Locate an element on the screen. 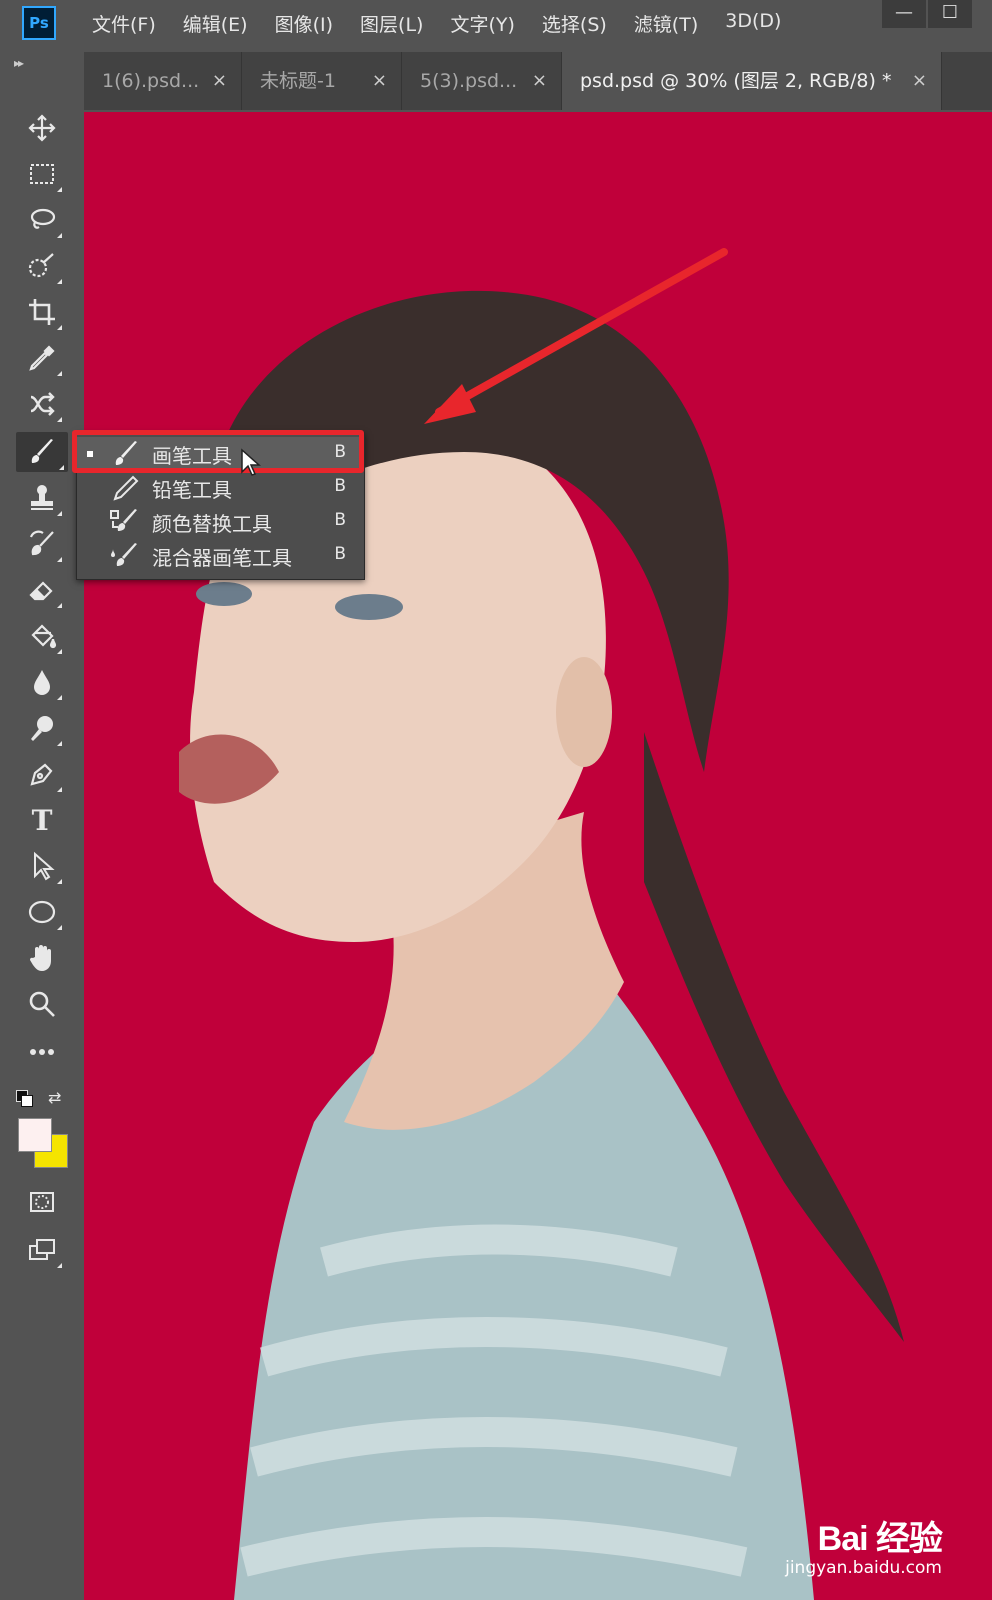 This screenshot has height=1600, width=992. quick-select-icon is located at coordinates (42, 266).